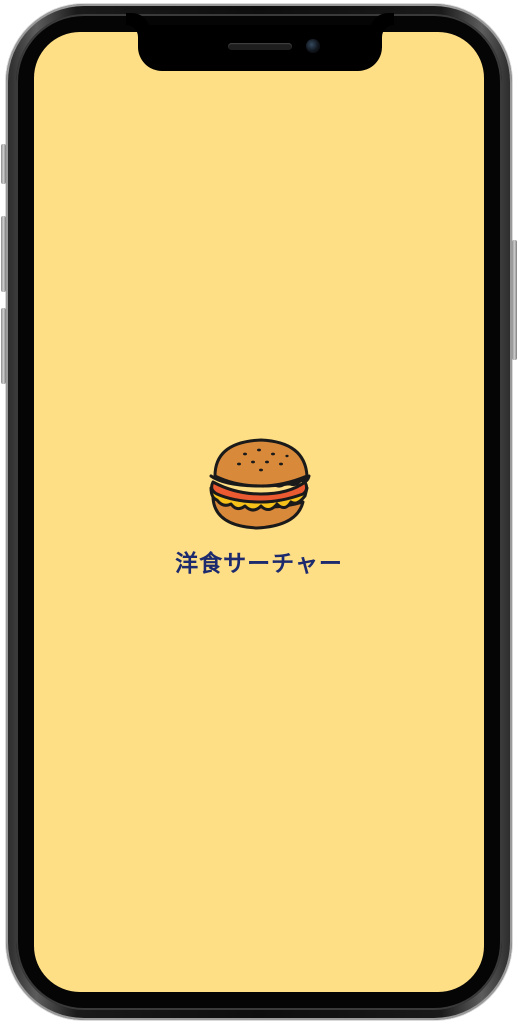 This screenshot has height=1024, width=518. What do you see at coordinates (3, 164) in the screenshot?
I see `mute-switch` at bounding box center [3, 164].